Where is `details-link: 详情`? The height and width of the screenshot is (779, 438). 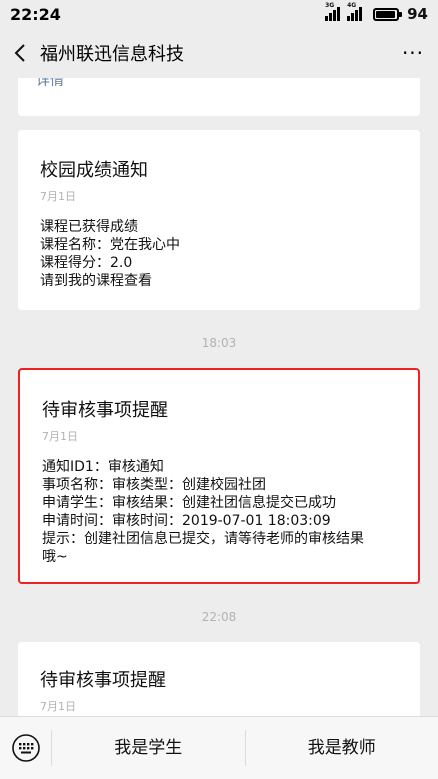 details-link: 详情 is located at coordinates (50, 84).